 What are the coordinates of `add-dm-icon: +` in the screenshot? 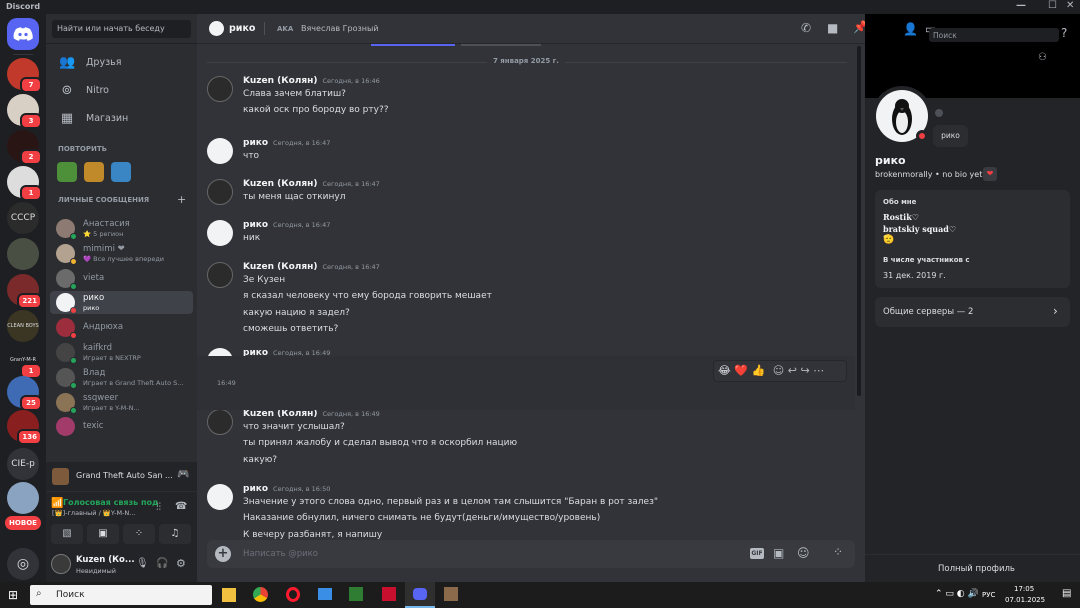 It's located at (181, 199).